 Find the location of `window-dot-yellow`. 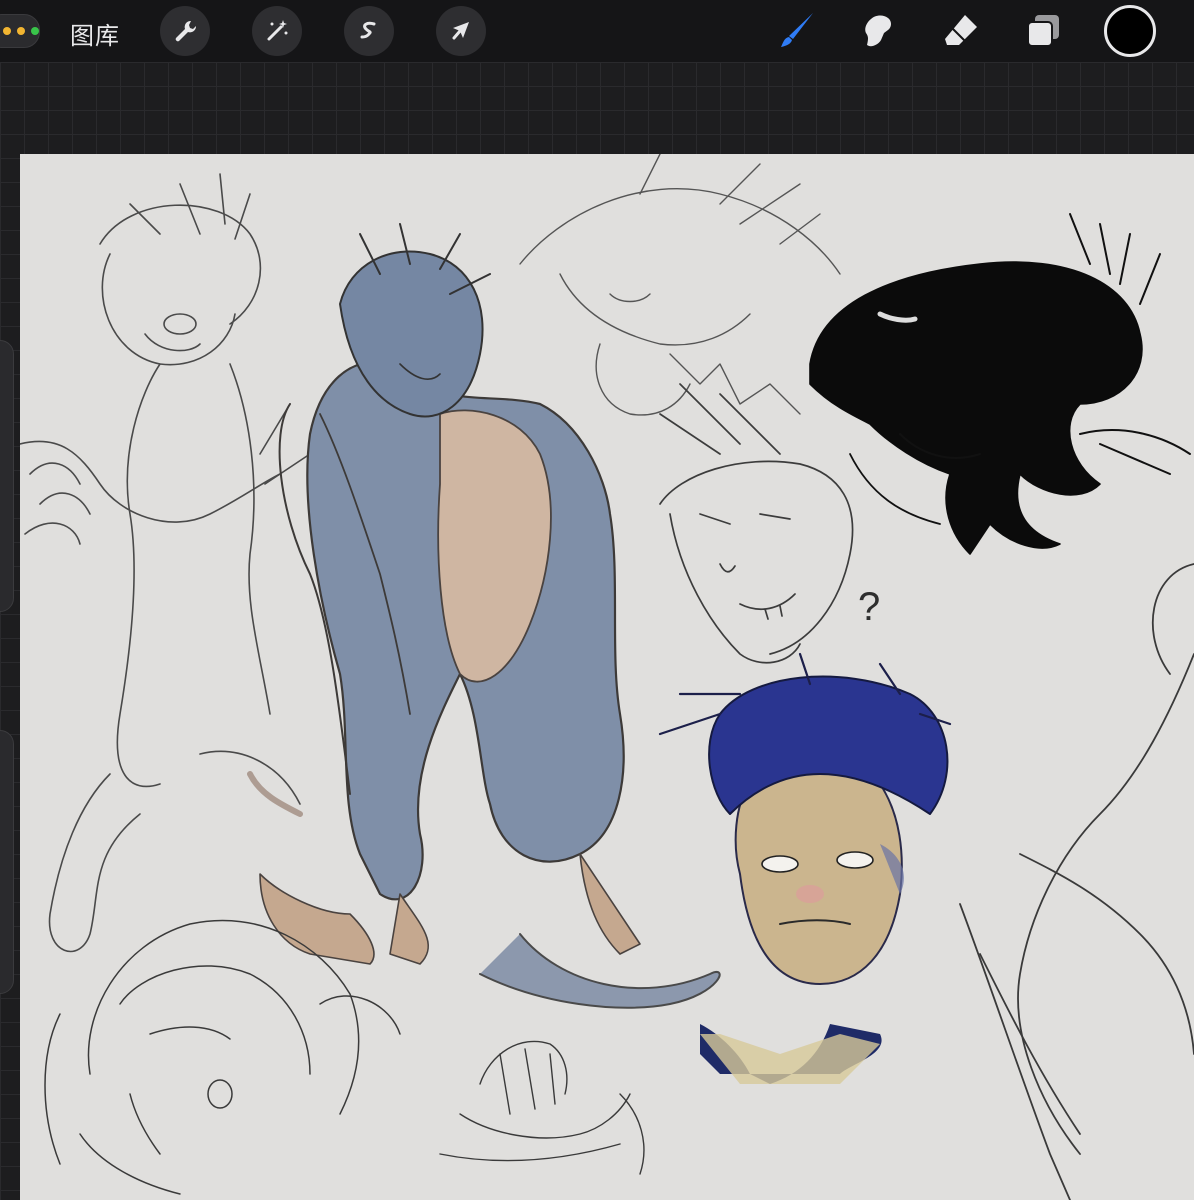

window-dot-yellow is located at coordinates (7, 31).